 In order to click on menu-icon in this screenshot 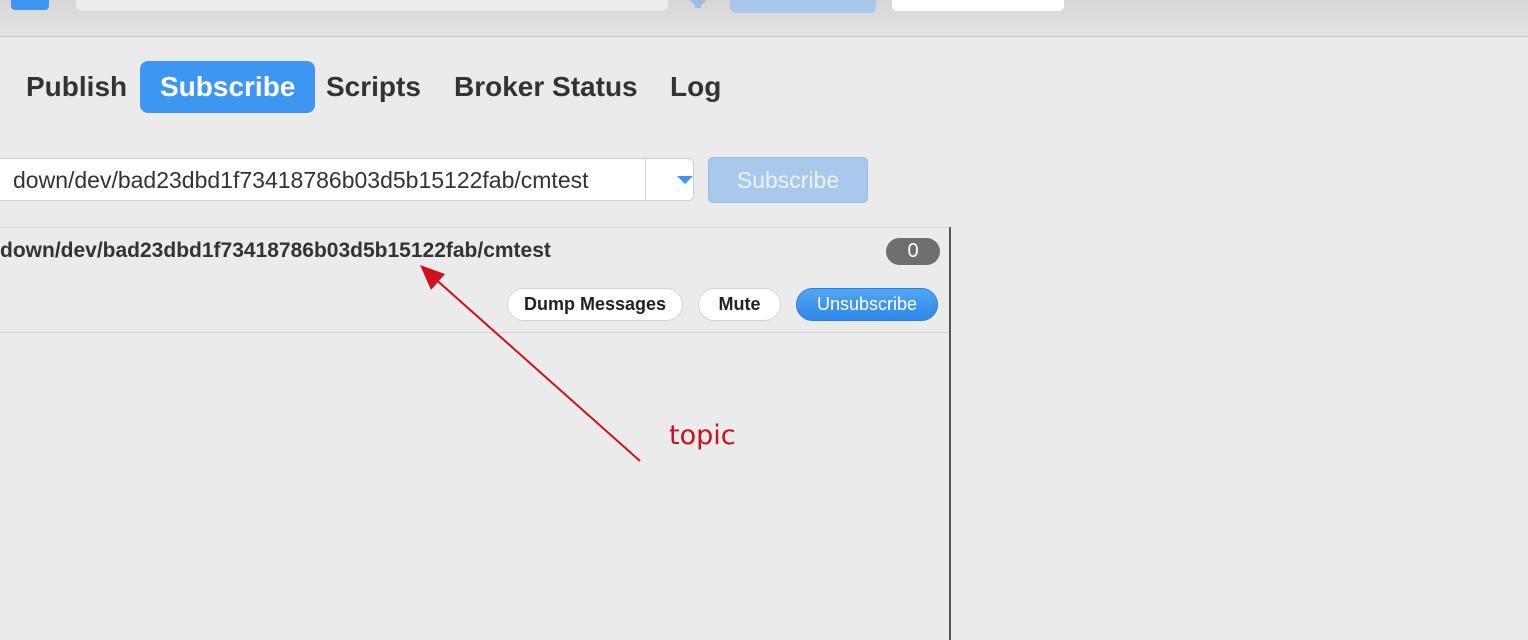, I will do `click(30, 5)`.